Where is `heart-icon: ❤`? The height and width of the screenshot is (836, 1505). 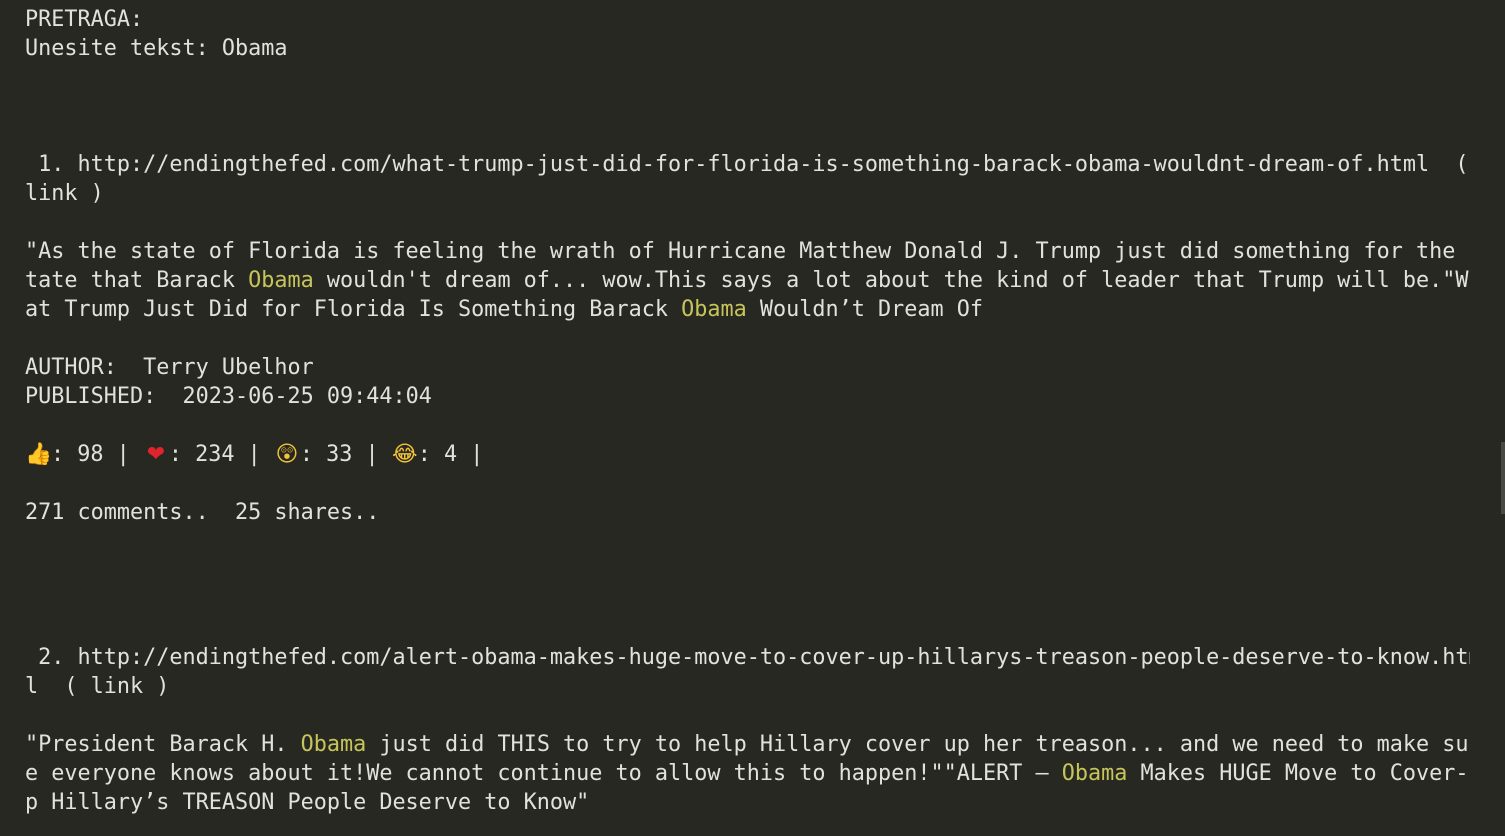
heart-icon: ❤ is located at coordinates (155, 454).